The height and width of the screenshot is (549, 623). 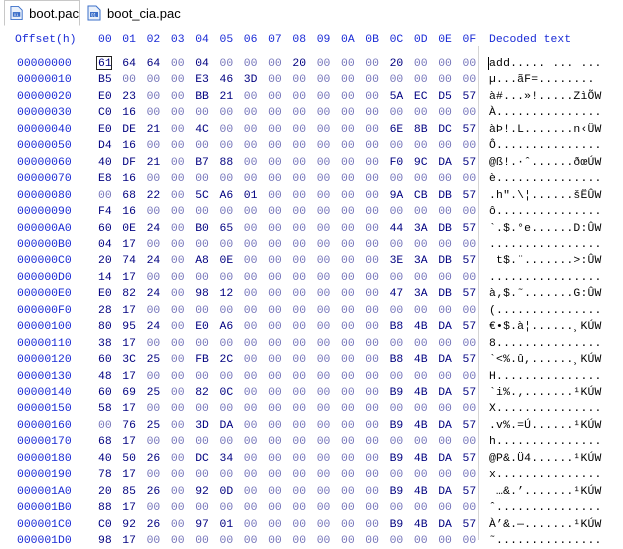 I want to click on hex-byte: 95, so click(x=129, y=327).